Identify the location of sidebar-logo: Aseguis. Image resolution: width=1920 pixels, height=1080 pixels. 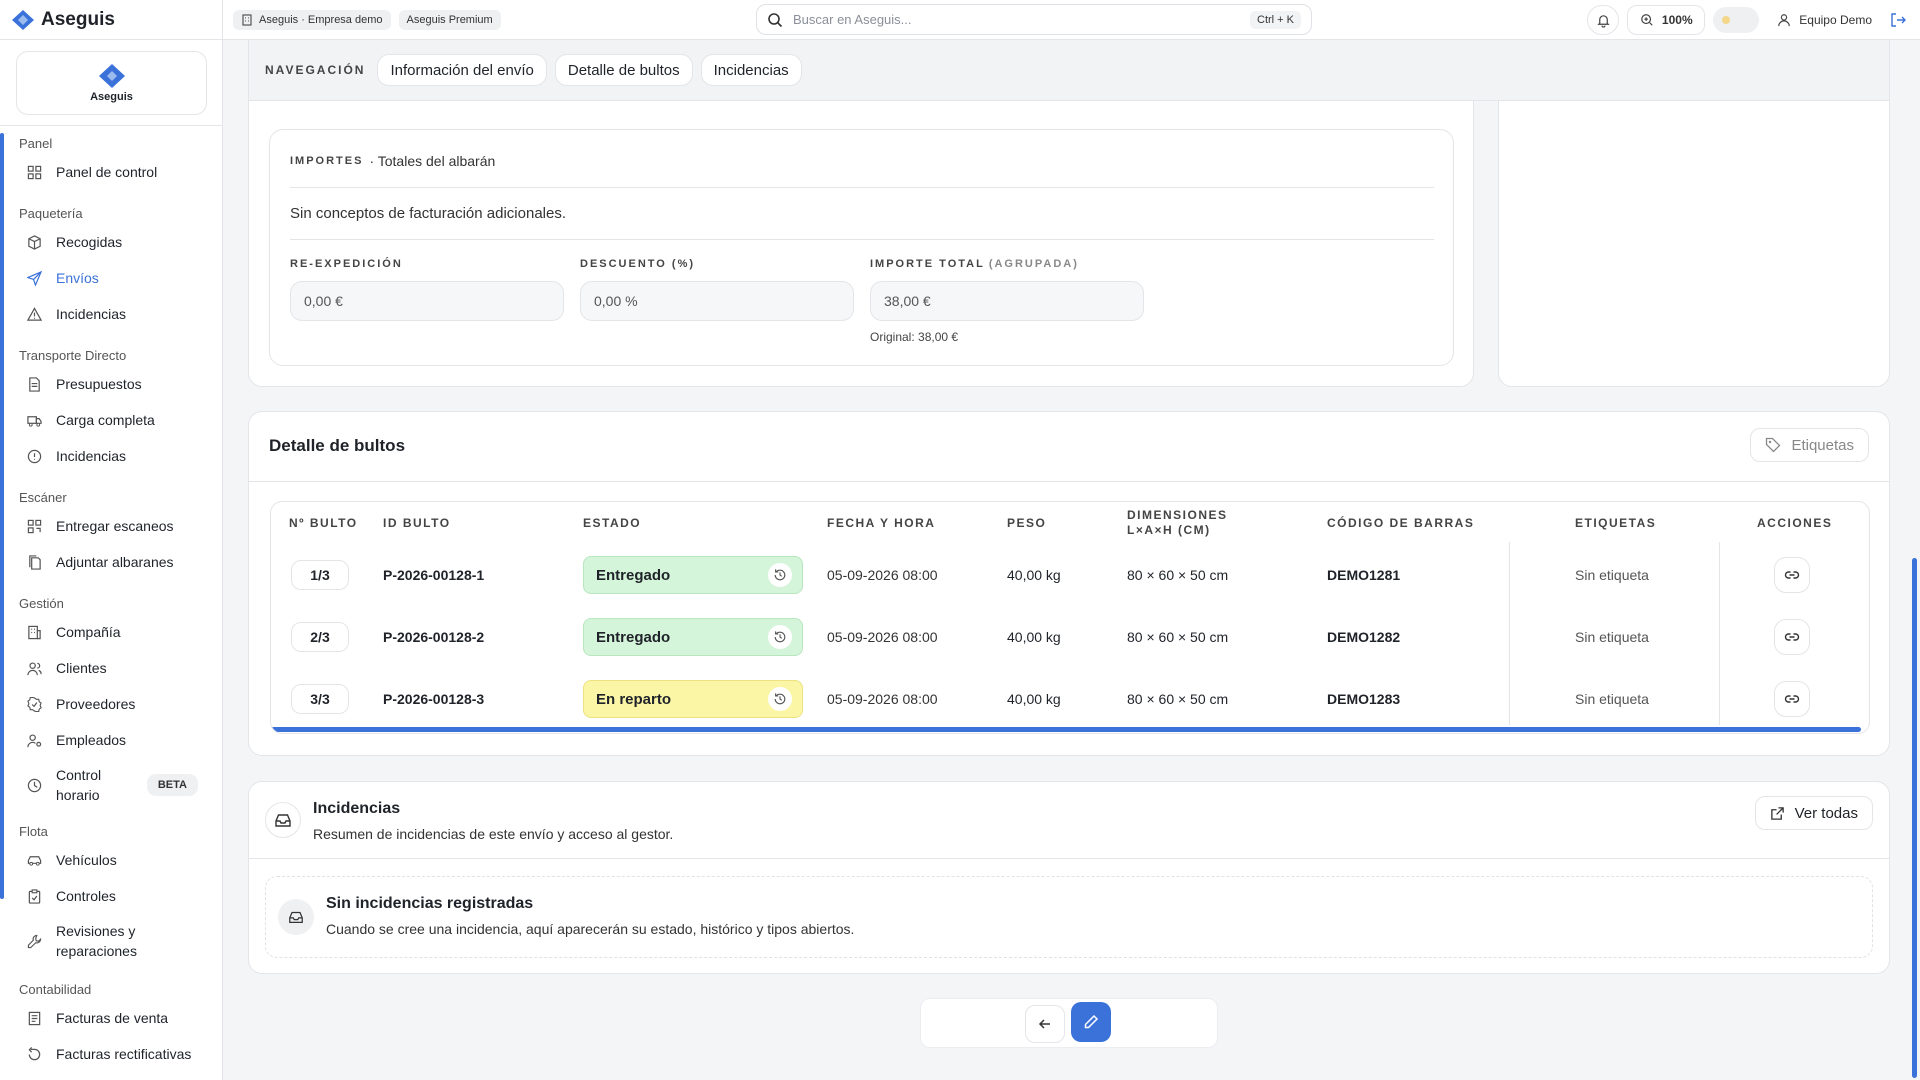
(111, 83).